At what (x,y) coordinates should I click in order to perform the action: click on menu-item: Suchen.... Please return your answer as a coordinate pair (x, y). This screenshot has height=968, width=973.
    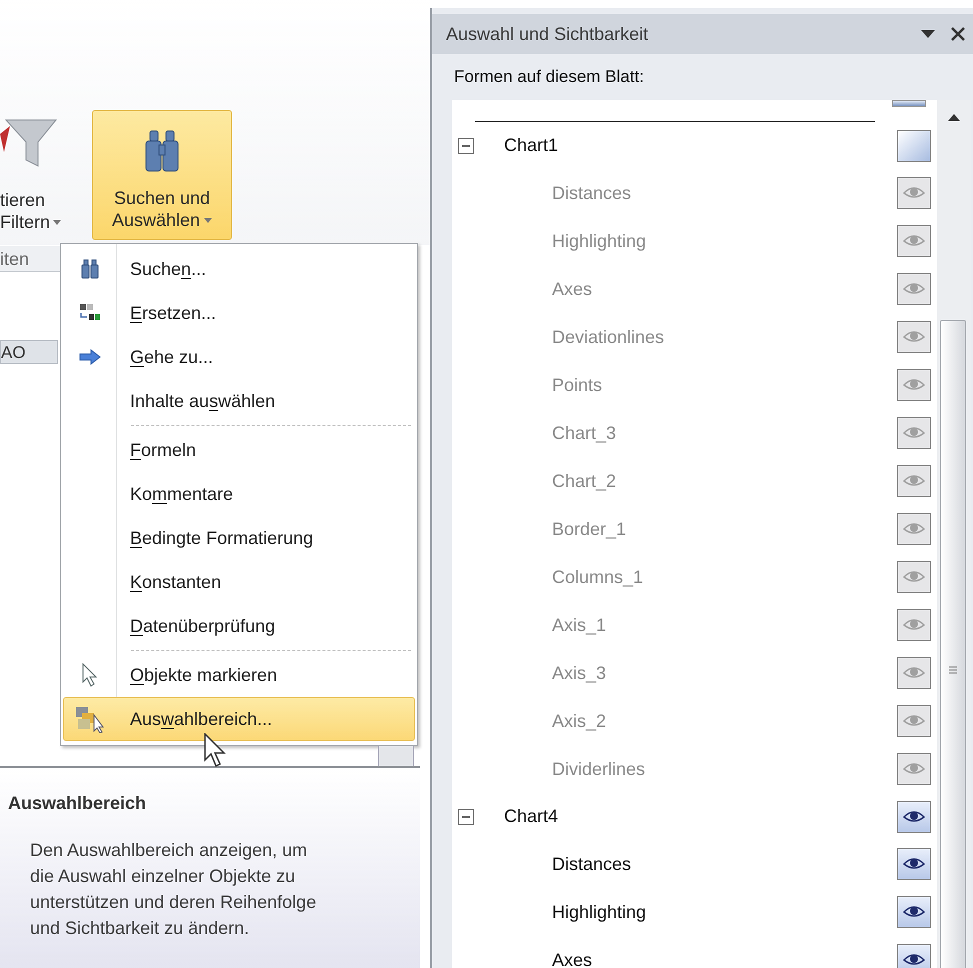
    Looking at the image, I should click on (239, 269).